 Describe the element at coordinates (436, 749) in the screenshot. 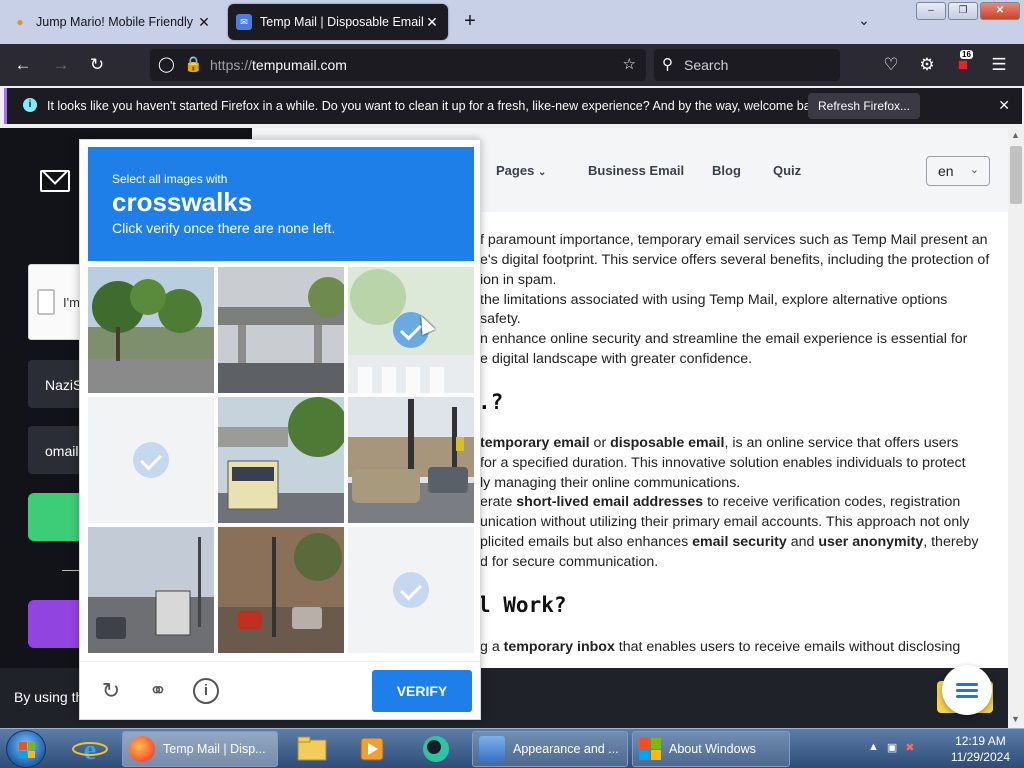

I see `chat-app-icon` at that location.